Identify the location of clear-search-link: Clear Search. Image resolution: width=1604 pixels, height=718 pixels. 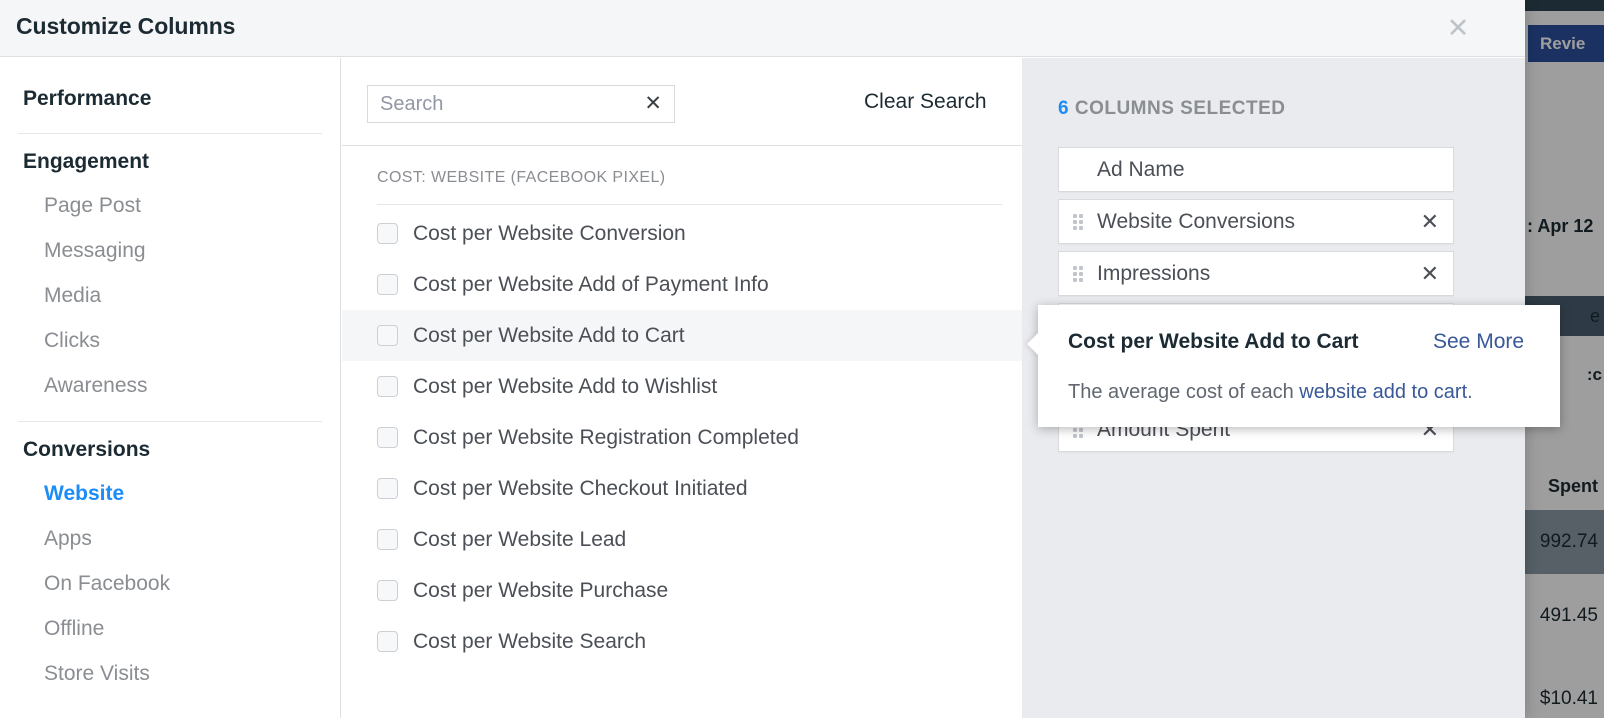
(925, 102).